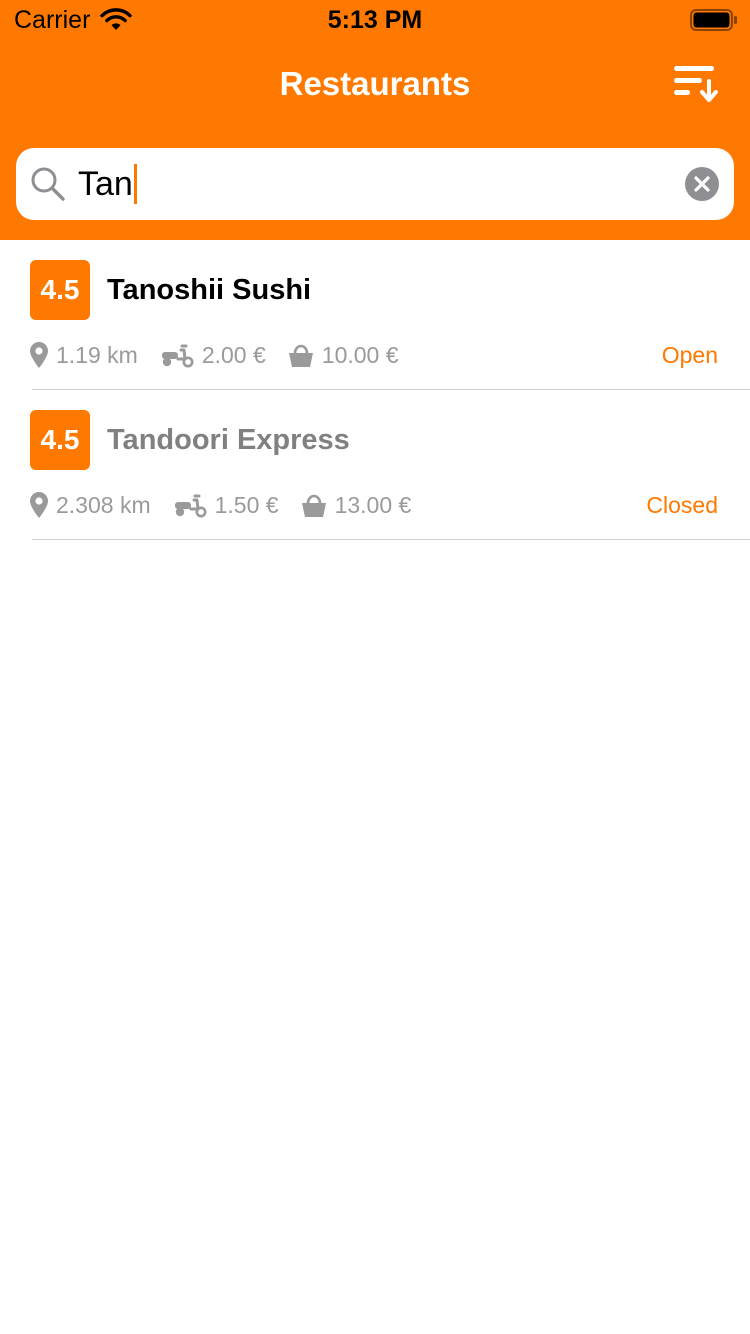  What do you see at coordinates (360, 355) in the screenshot?
I see `minimum-order-value: 10.00 €` at bounding box center [360, 355].